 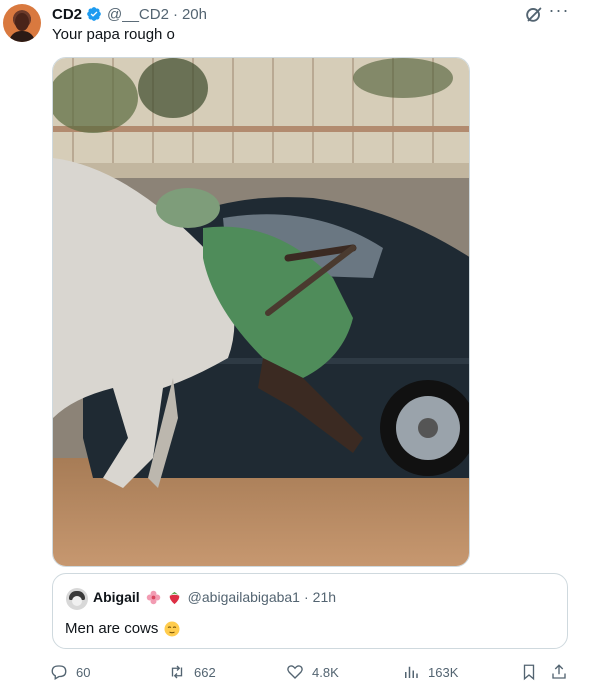 I want to click on quote-header: Abigail @abigailabigaba1 · 21h, so click(x=214, y=597).